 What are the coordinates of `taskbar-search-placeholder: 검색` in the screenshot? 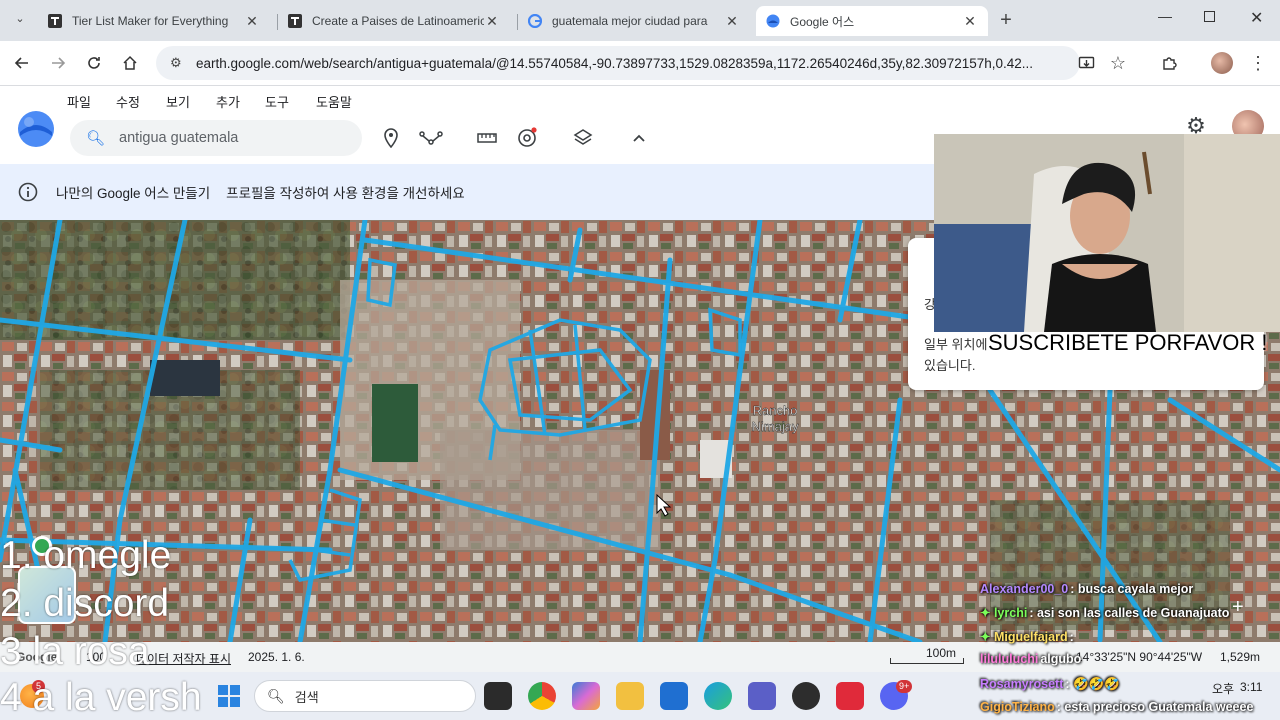 It's located at (306, 697).